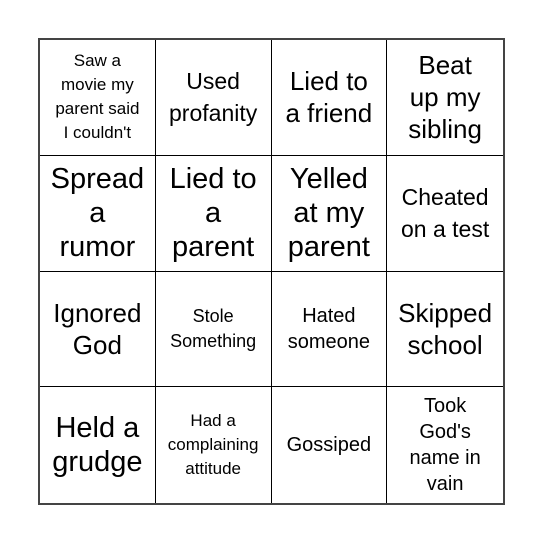 The width and height of the screenshot is (544, 544). I want to click on bingo-cell: Gossiped, so click(330, 445).